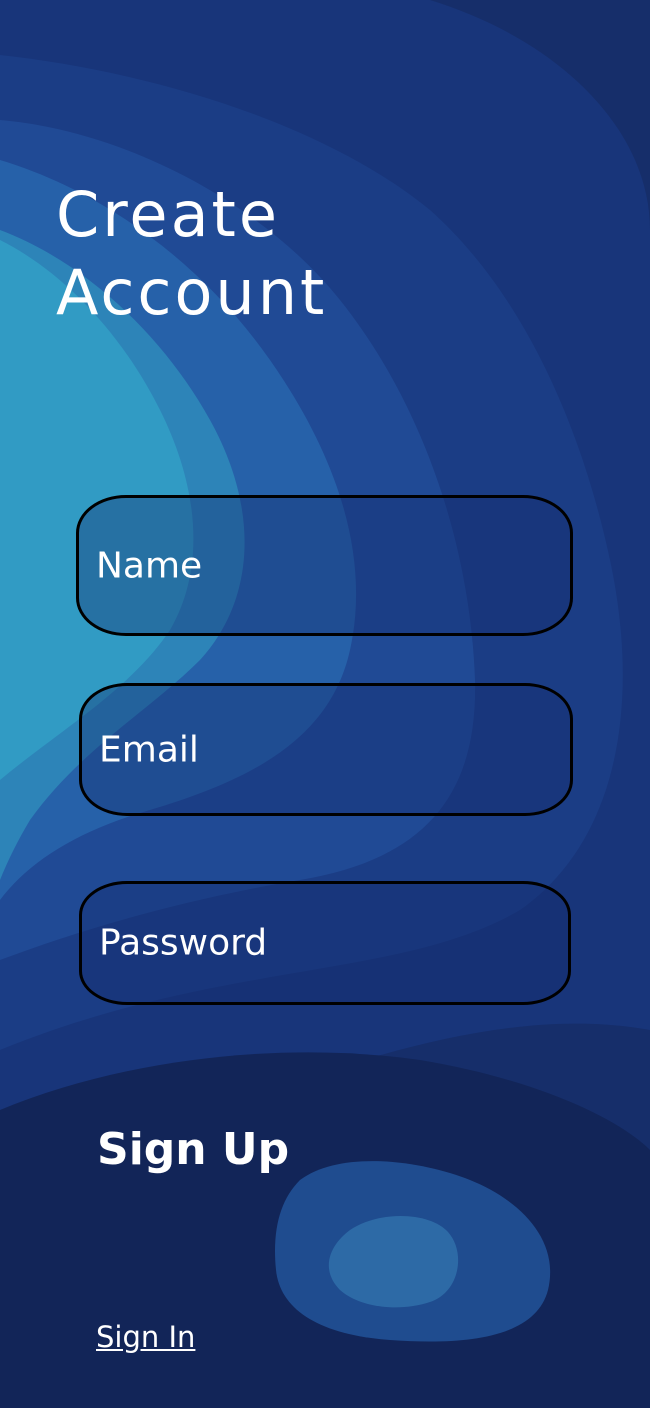 This screenshot has width=650, height=1408. I want to click on sign-in-link: Sign In, so click(145, 1337).